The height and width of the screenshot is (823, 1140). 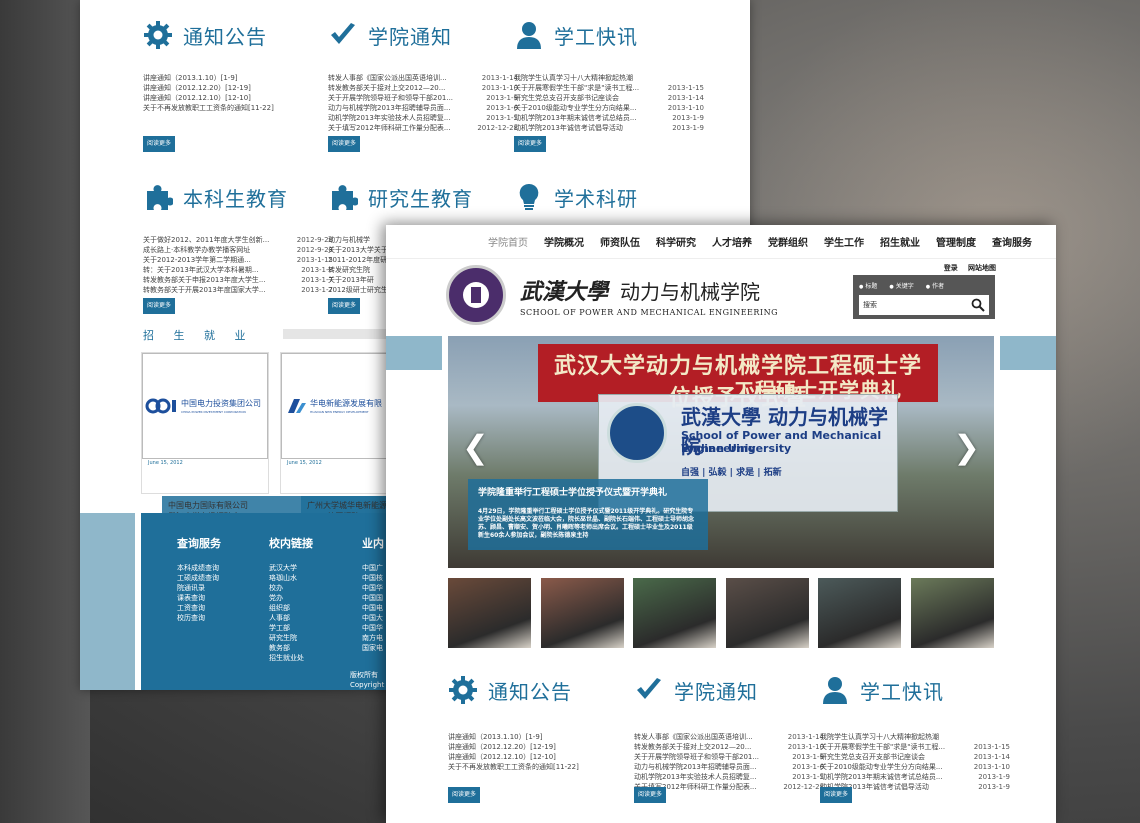 What do you see at coordinates (238, 290) in the screenshot?
I see `list-item: 转教务部关于开展2013年度国家大学... 2013-1-7` at bounding box center [238, 290].